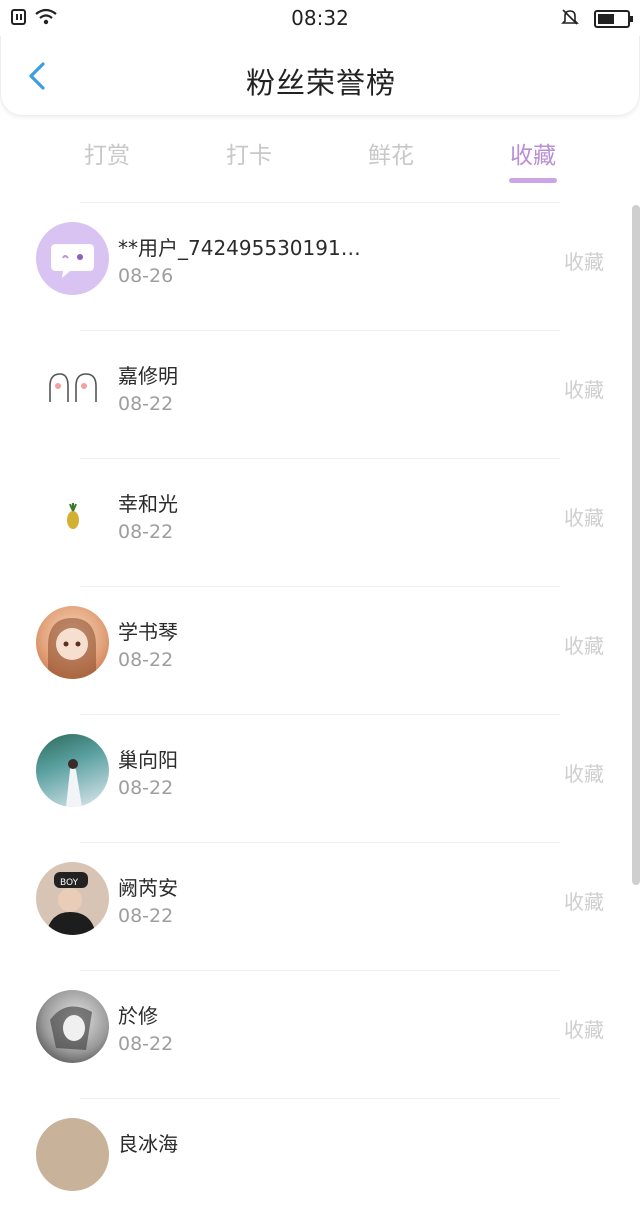 The image size is (640, 1226). Describe the element at coordinates (69, 883) in the screenshot. I see `svg-text: BOY` at that location.